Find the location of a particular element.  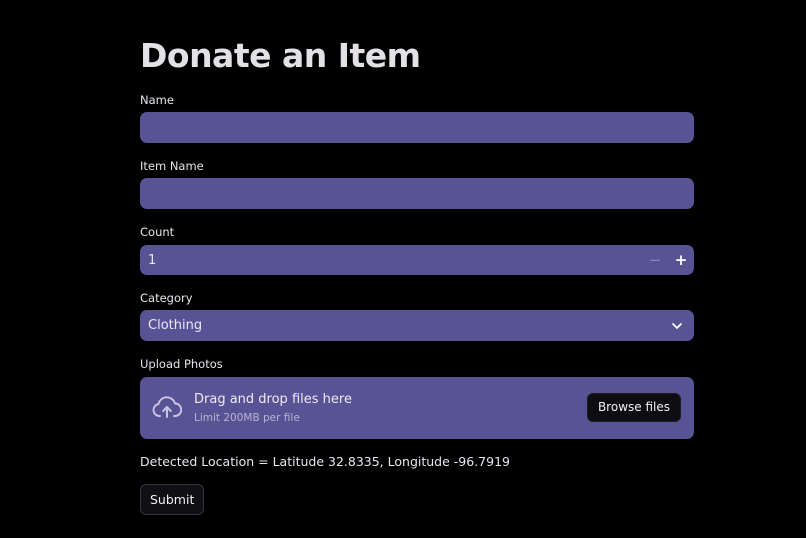

count-stepper: − + is located at coordinates (417, 260).